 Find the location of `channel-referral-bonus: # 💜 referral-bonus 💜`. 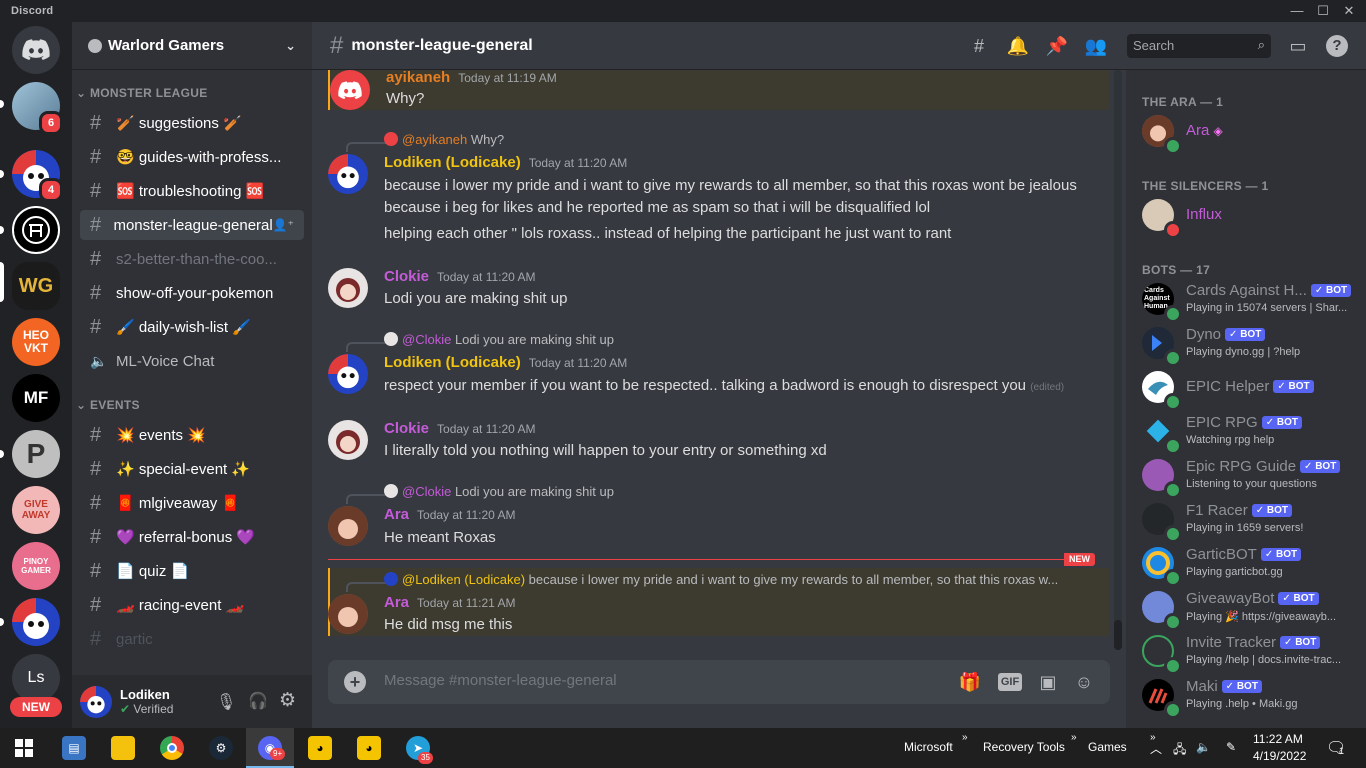

channel-referral-bonus: # 💜 referral-bonus 💜 is located at coordinates (192, 537).